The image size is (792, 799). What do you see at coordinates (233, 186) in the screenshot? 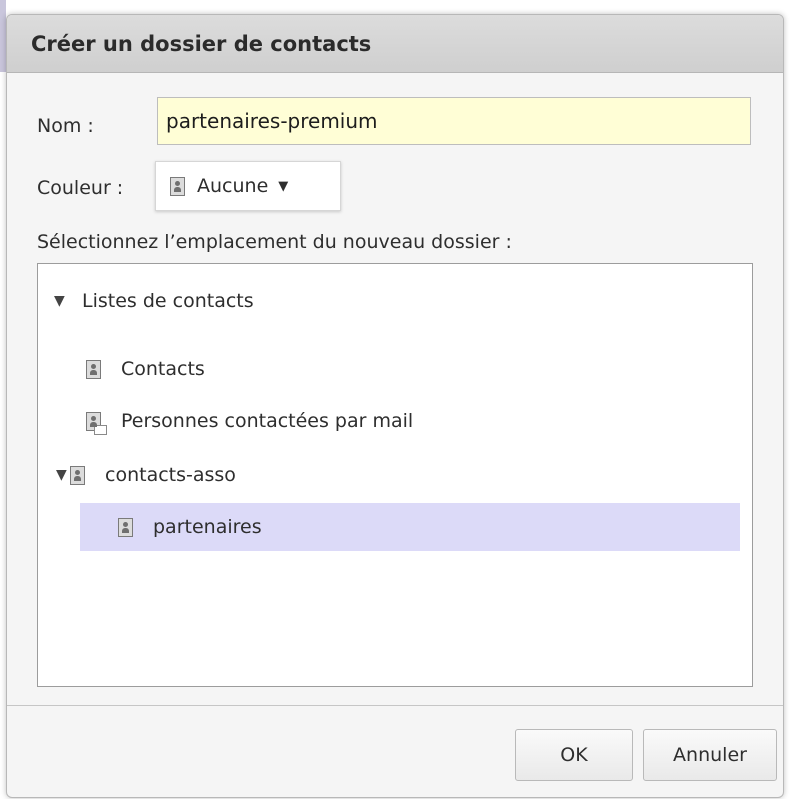
I see `color-dropdown-value: Aucune` at bounding box center [233, 186].